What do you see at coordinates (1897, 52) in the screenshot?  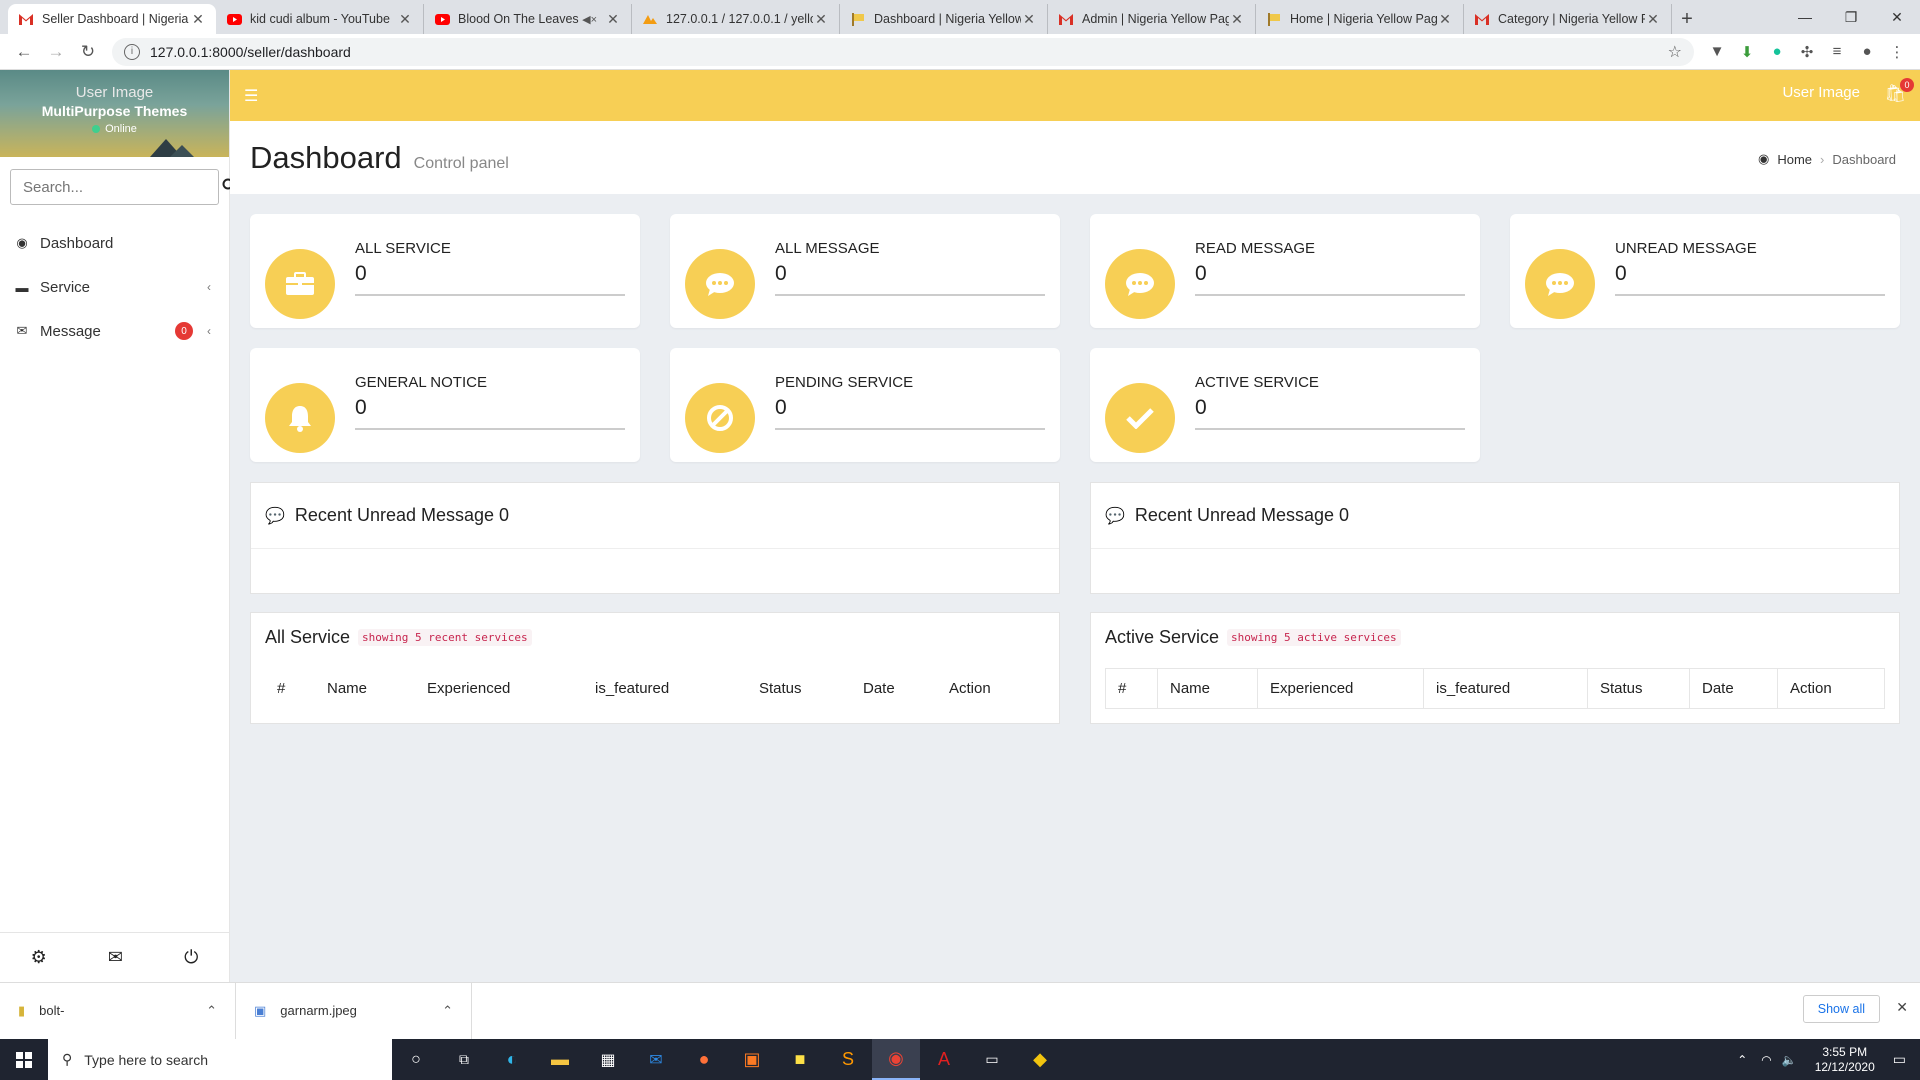 I see `browser-menu-icon: ⋮` at bounding box center [1897, 52].